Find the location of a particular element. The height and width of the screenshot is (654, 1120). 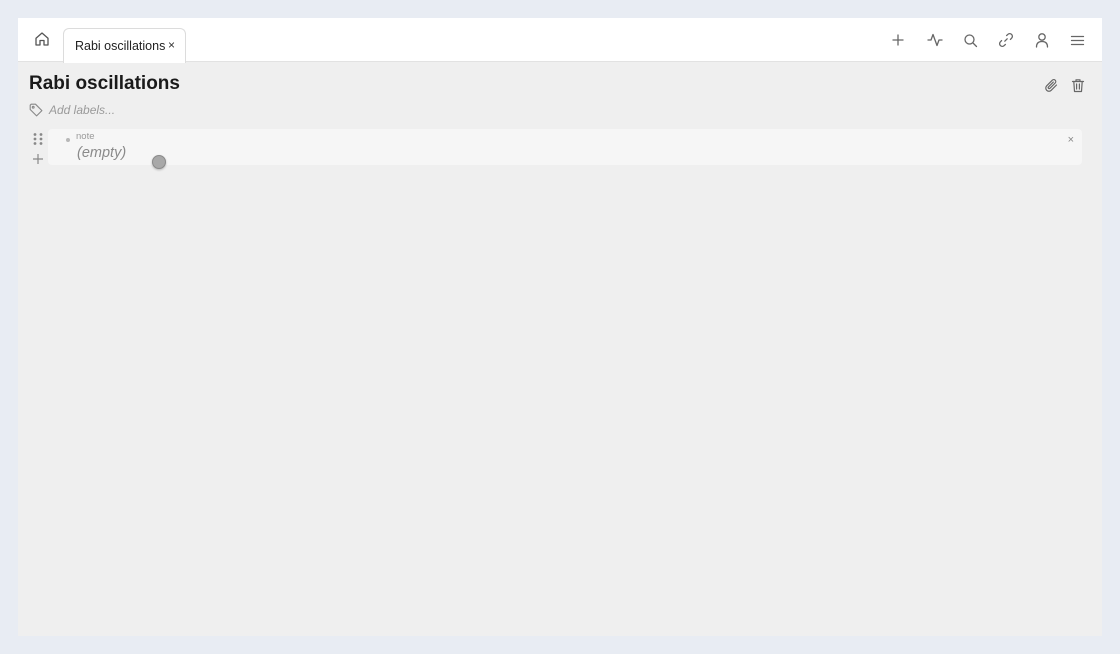

tag-icon is located at coordinates (36, 110).